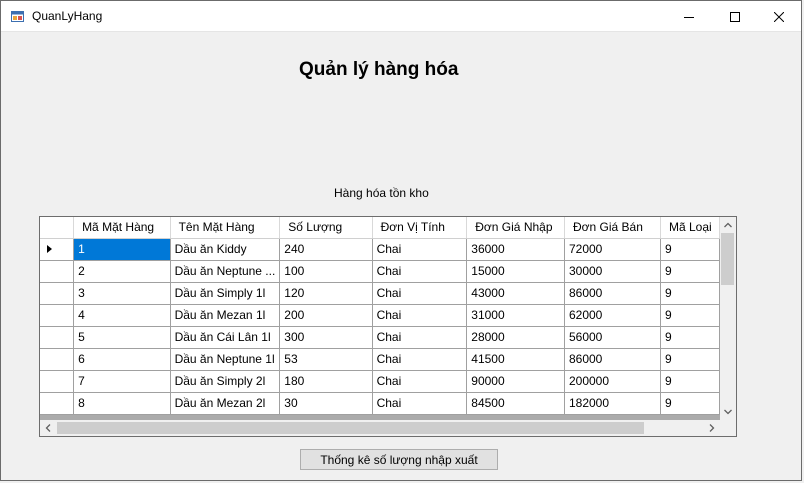  Describe the element at coordinates (420, 228) in the screenshot. I see `column-header-don-vi-tinh: Đơn Vị Tính` at that location.